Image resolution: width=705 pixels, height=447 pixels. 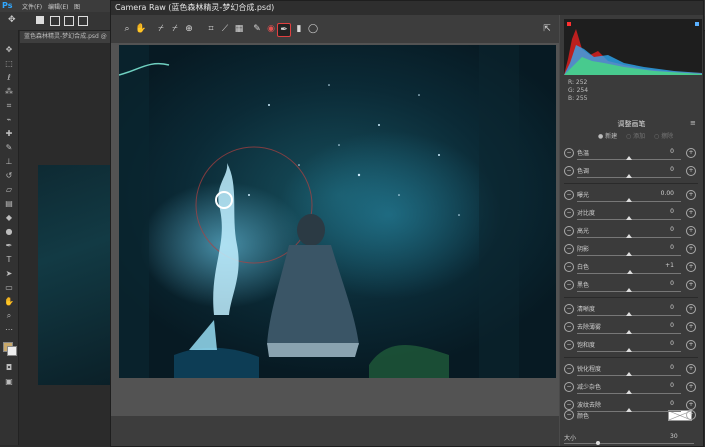 What do you see at coordinates (9, 245) in the screenshot?
I see `pen-icon: ✒` at bounding box center [9, 245].